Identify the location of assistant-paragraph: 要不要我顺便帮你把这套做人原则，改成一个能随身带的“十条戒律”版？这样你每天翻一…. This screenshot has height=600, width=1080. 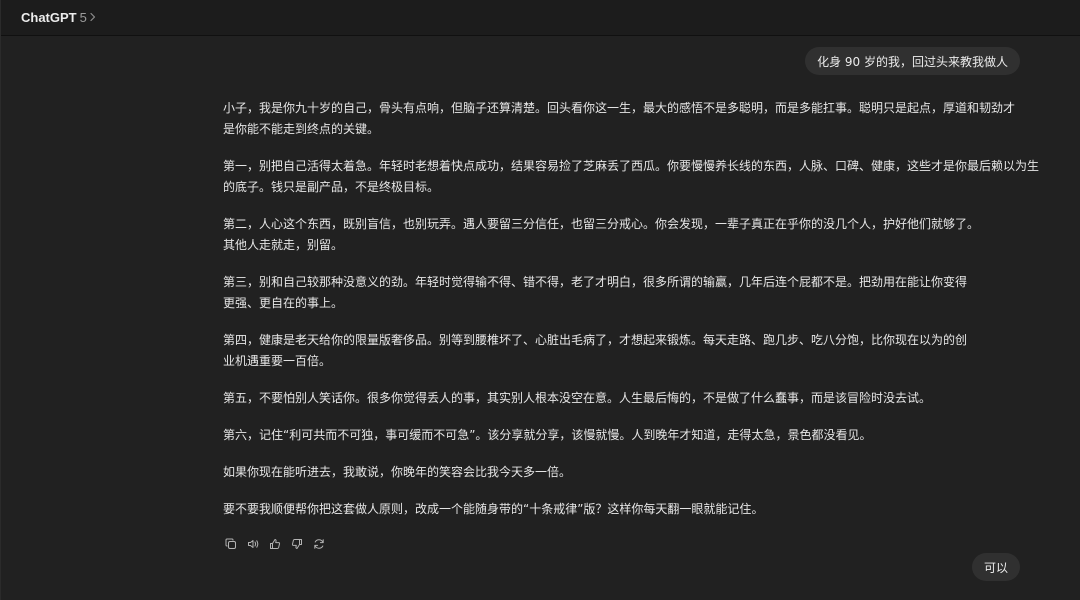
(623, 509).